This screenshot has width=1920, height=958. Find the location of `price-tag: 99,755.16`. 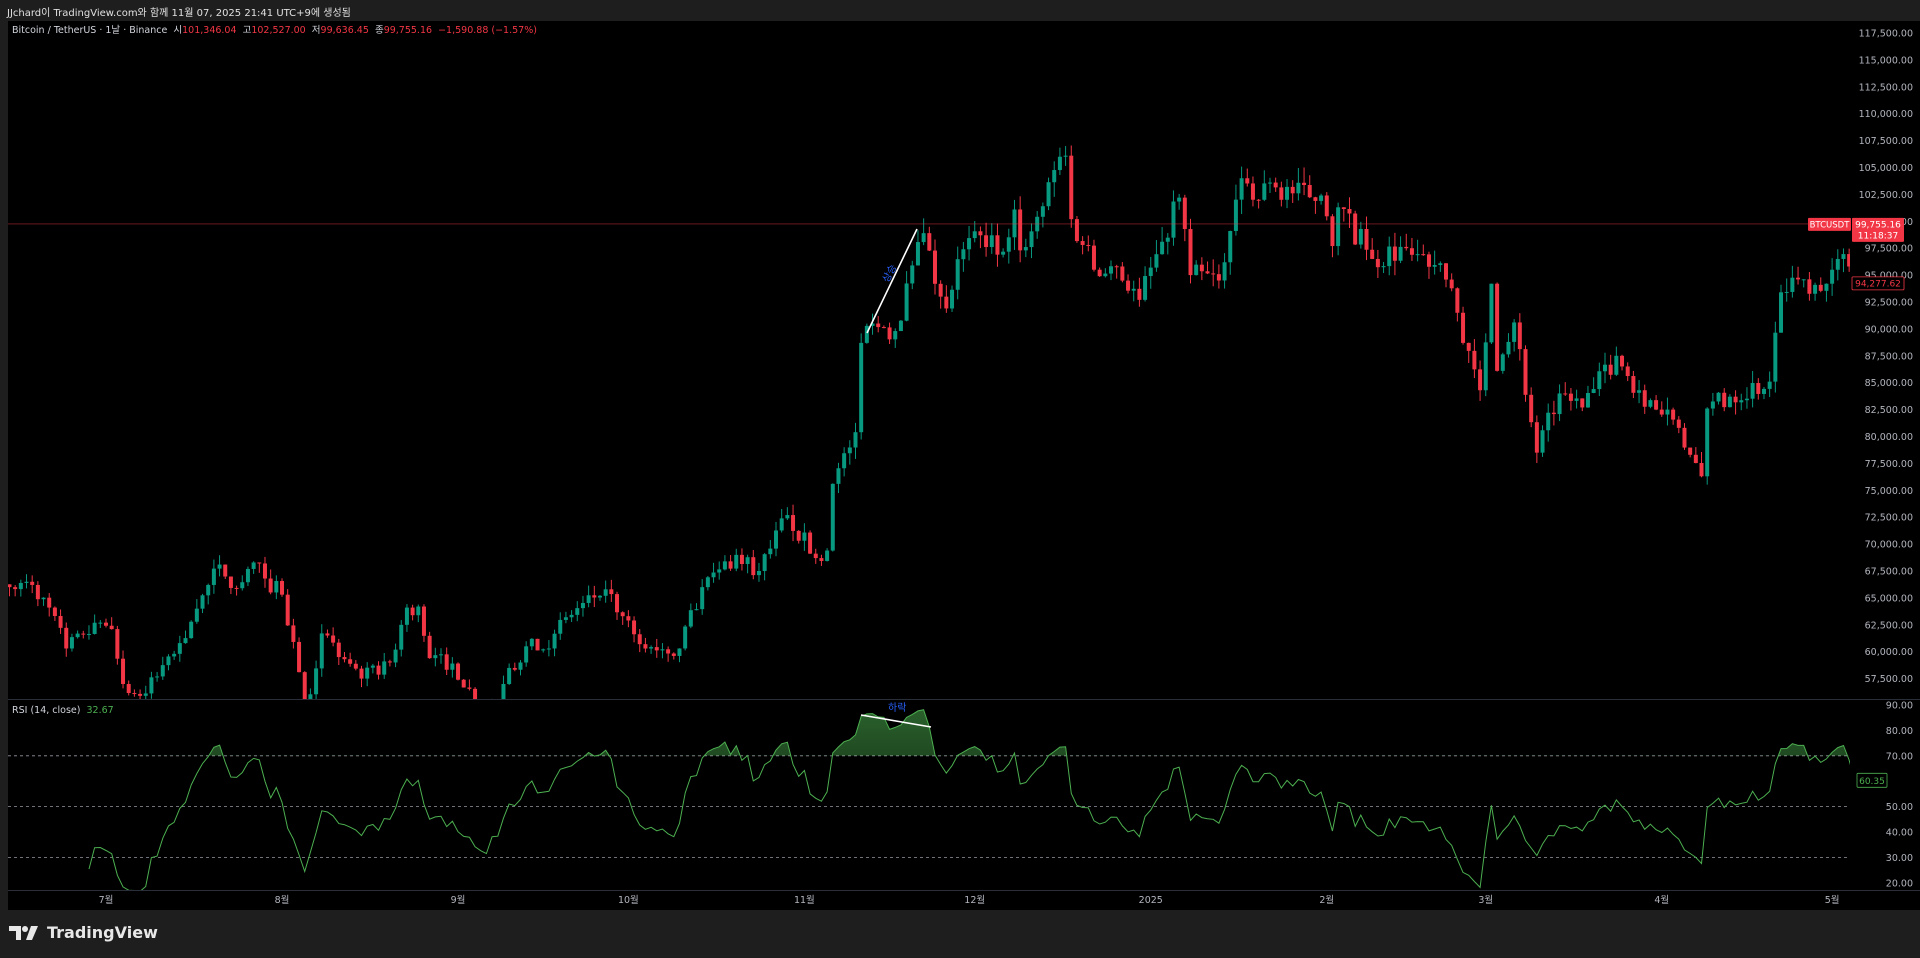

price-tag: 99,755.16 is located at coordinates (1878, 225).